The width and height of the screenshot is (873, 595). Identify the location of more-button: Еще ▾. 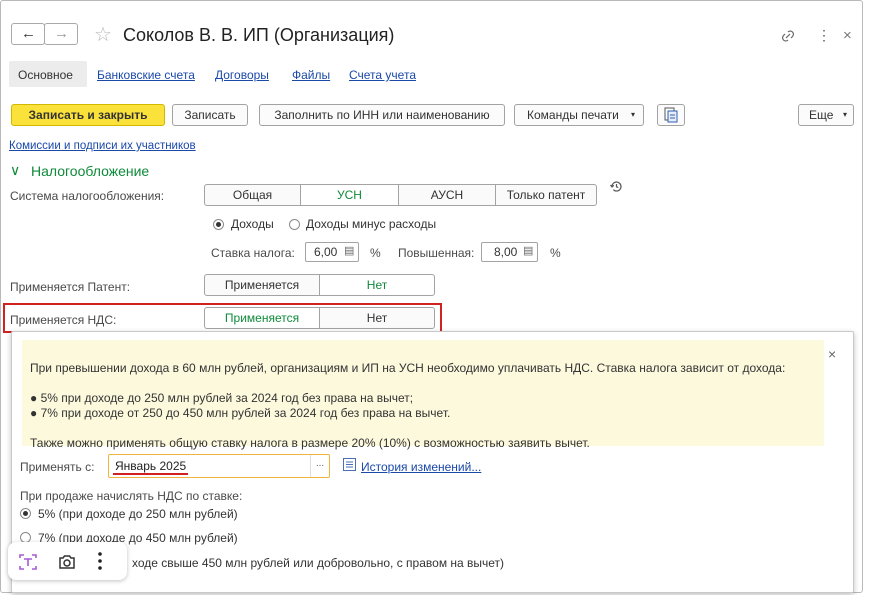
(826, 115).